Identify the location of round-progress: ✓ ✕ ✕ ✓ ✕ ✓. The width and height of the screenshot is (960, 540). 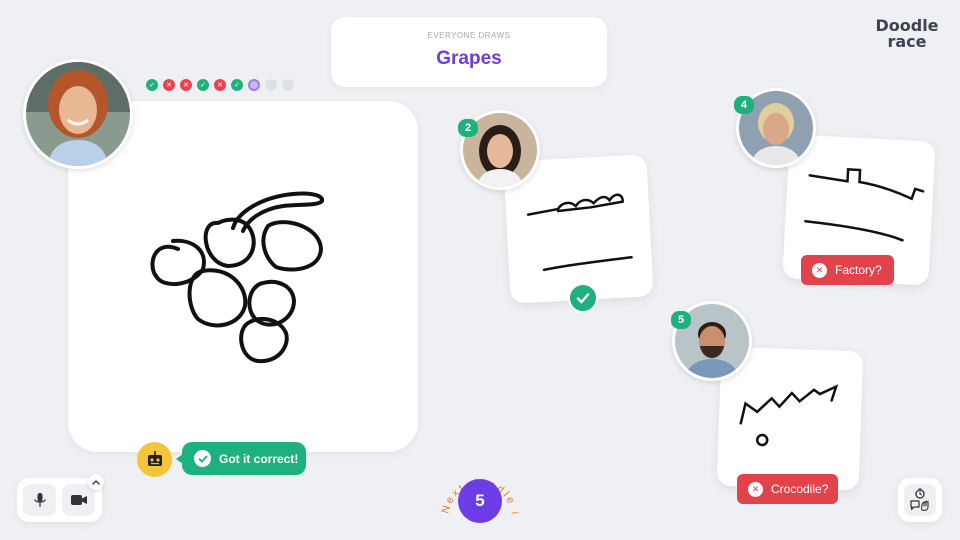
(220, 85).